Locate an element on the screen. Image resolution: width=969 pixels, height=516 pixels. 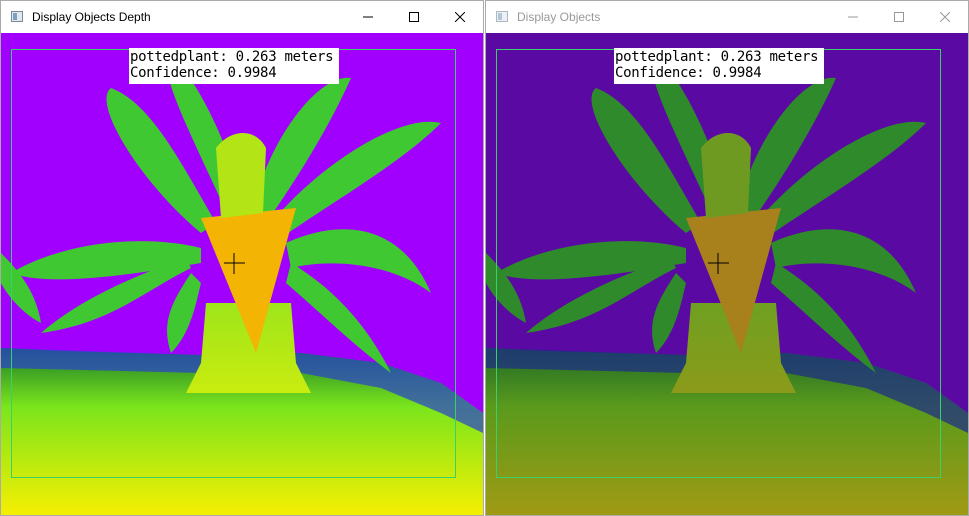
window-title: Display Objects Depth is located at coordinates (91, 17).